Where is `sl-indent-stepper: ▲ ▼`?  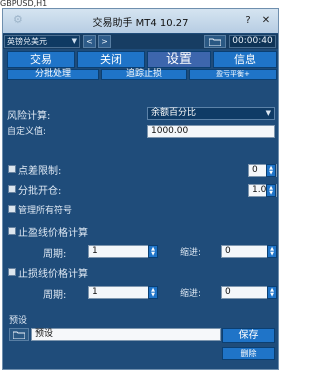 sl-indent-stepper: ▲ ▼ is located at coordinates (272, 292).